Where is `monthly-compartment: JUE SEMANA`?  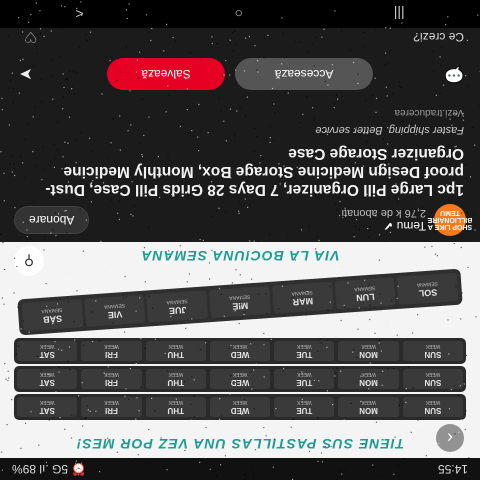 monthly-compartment: JUE SEMANA is located at coordinates (177, 306).